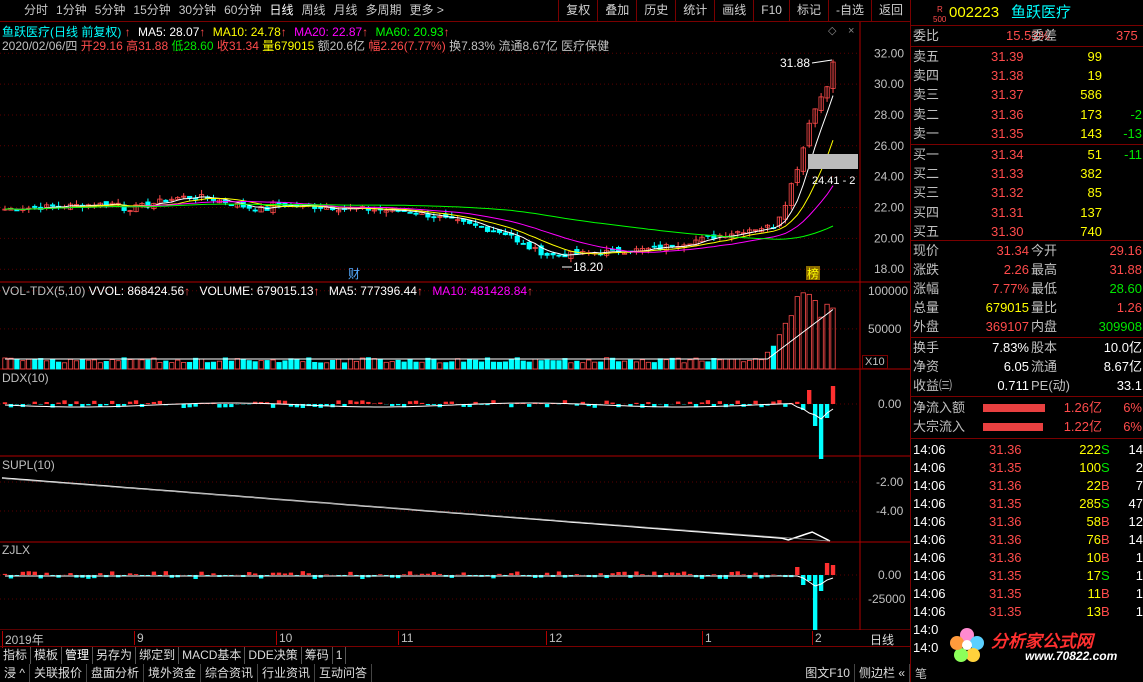 Image resolution: width=1143 pixels, height=682 pixels. I want to click on book-price: 31.30, so click(1007, 231).